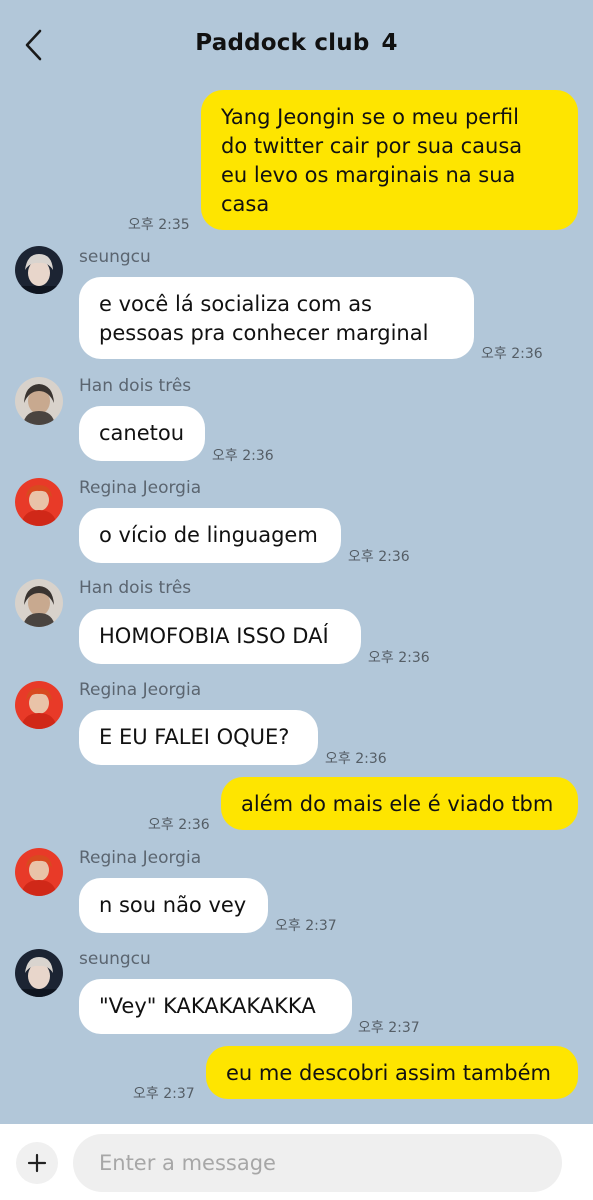 The image size is (593, 1200). Describe the element at coordinates (159, 225) in the screenshot. I see `message-time: 오후 2:35` at that location.